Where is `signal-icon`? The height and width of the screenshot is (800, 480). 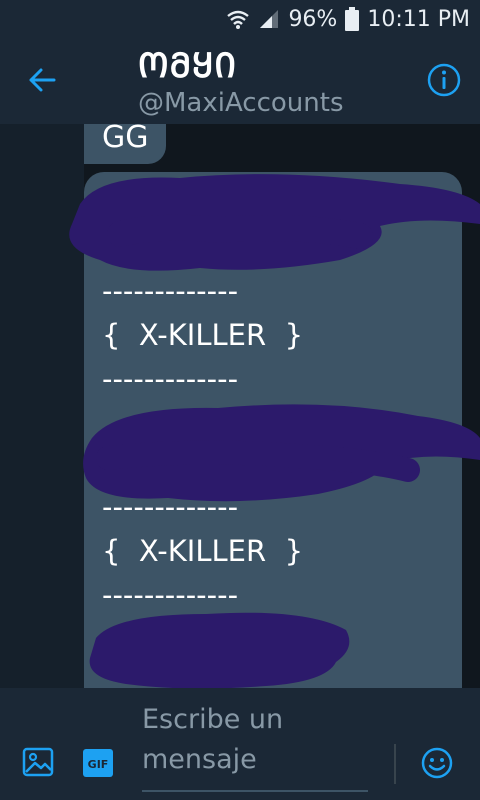
signal-icon is located at coordinates (269, 19).